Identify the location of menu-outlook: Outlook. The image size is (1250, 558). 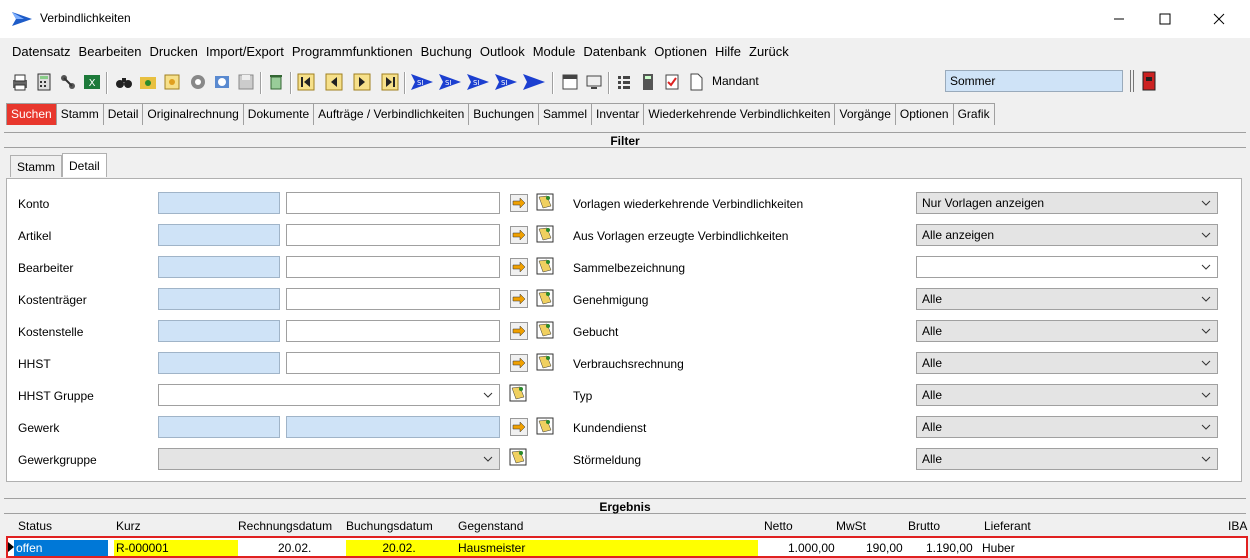
(502, 52).